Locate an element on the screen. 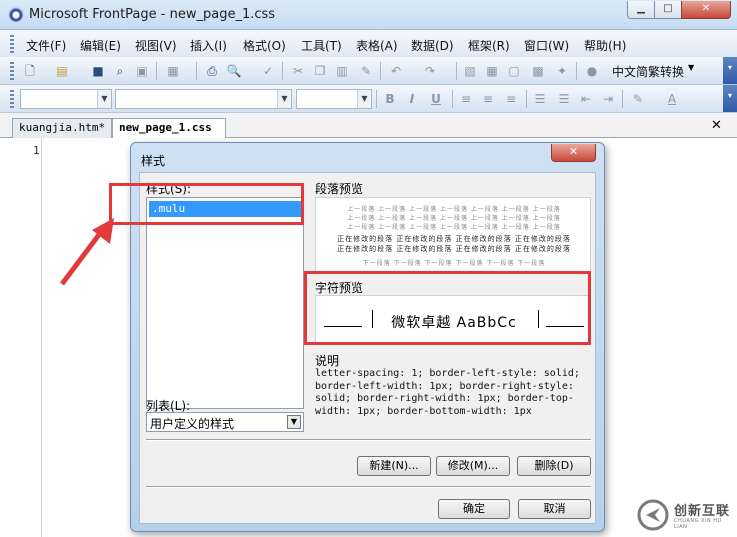 This screenshot has height=537, width=737. maximize-button: □ is located at coordinates (668, 10).